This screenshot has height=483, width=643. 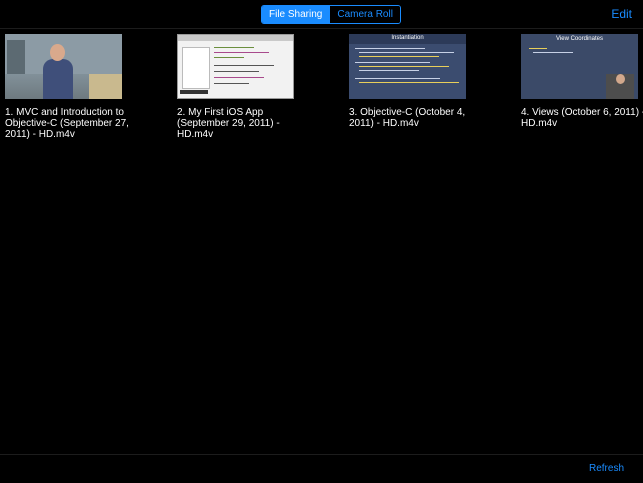 What do you see at coordinates (620, 79) in the screenshot?
I see `thumbnail-speaker-head` at bounding box center [620, 79].